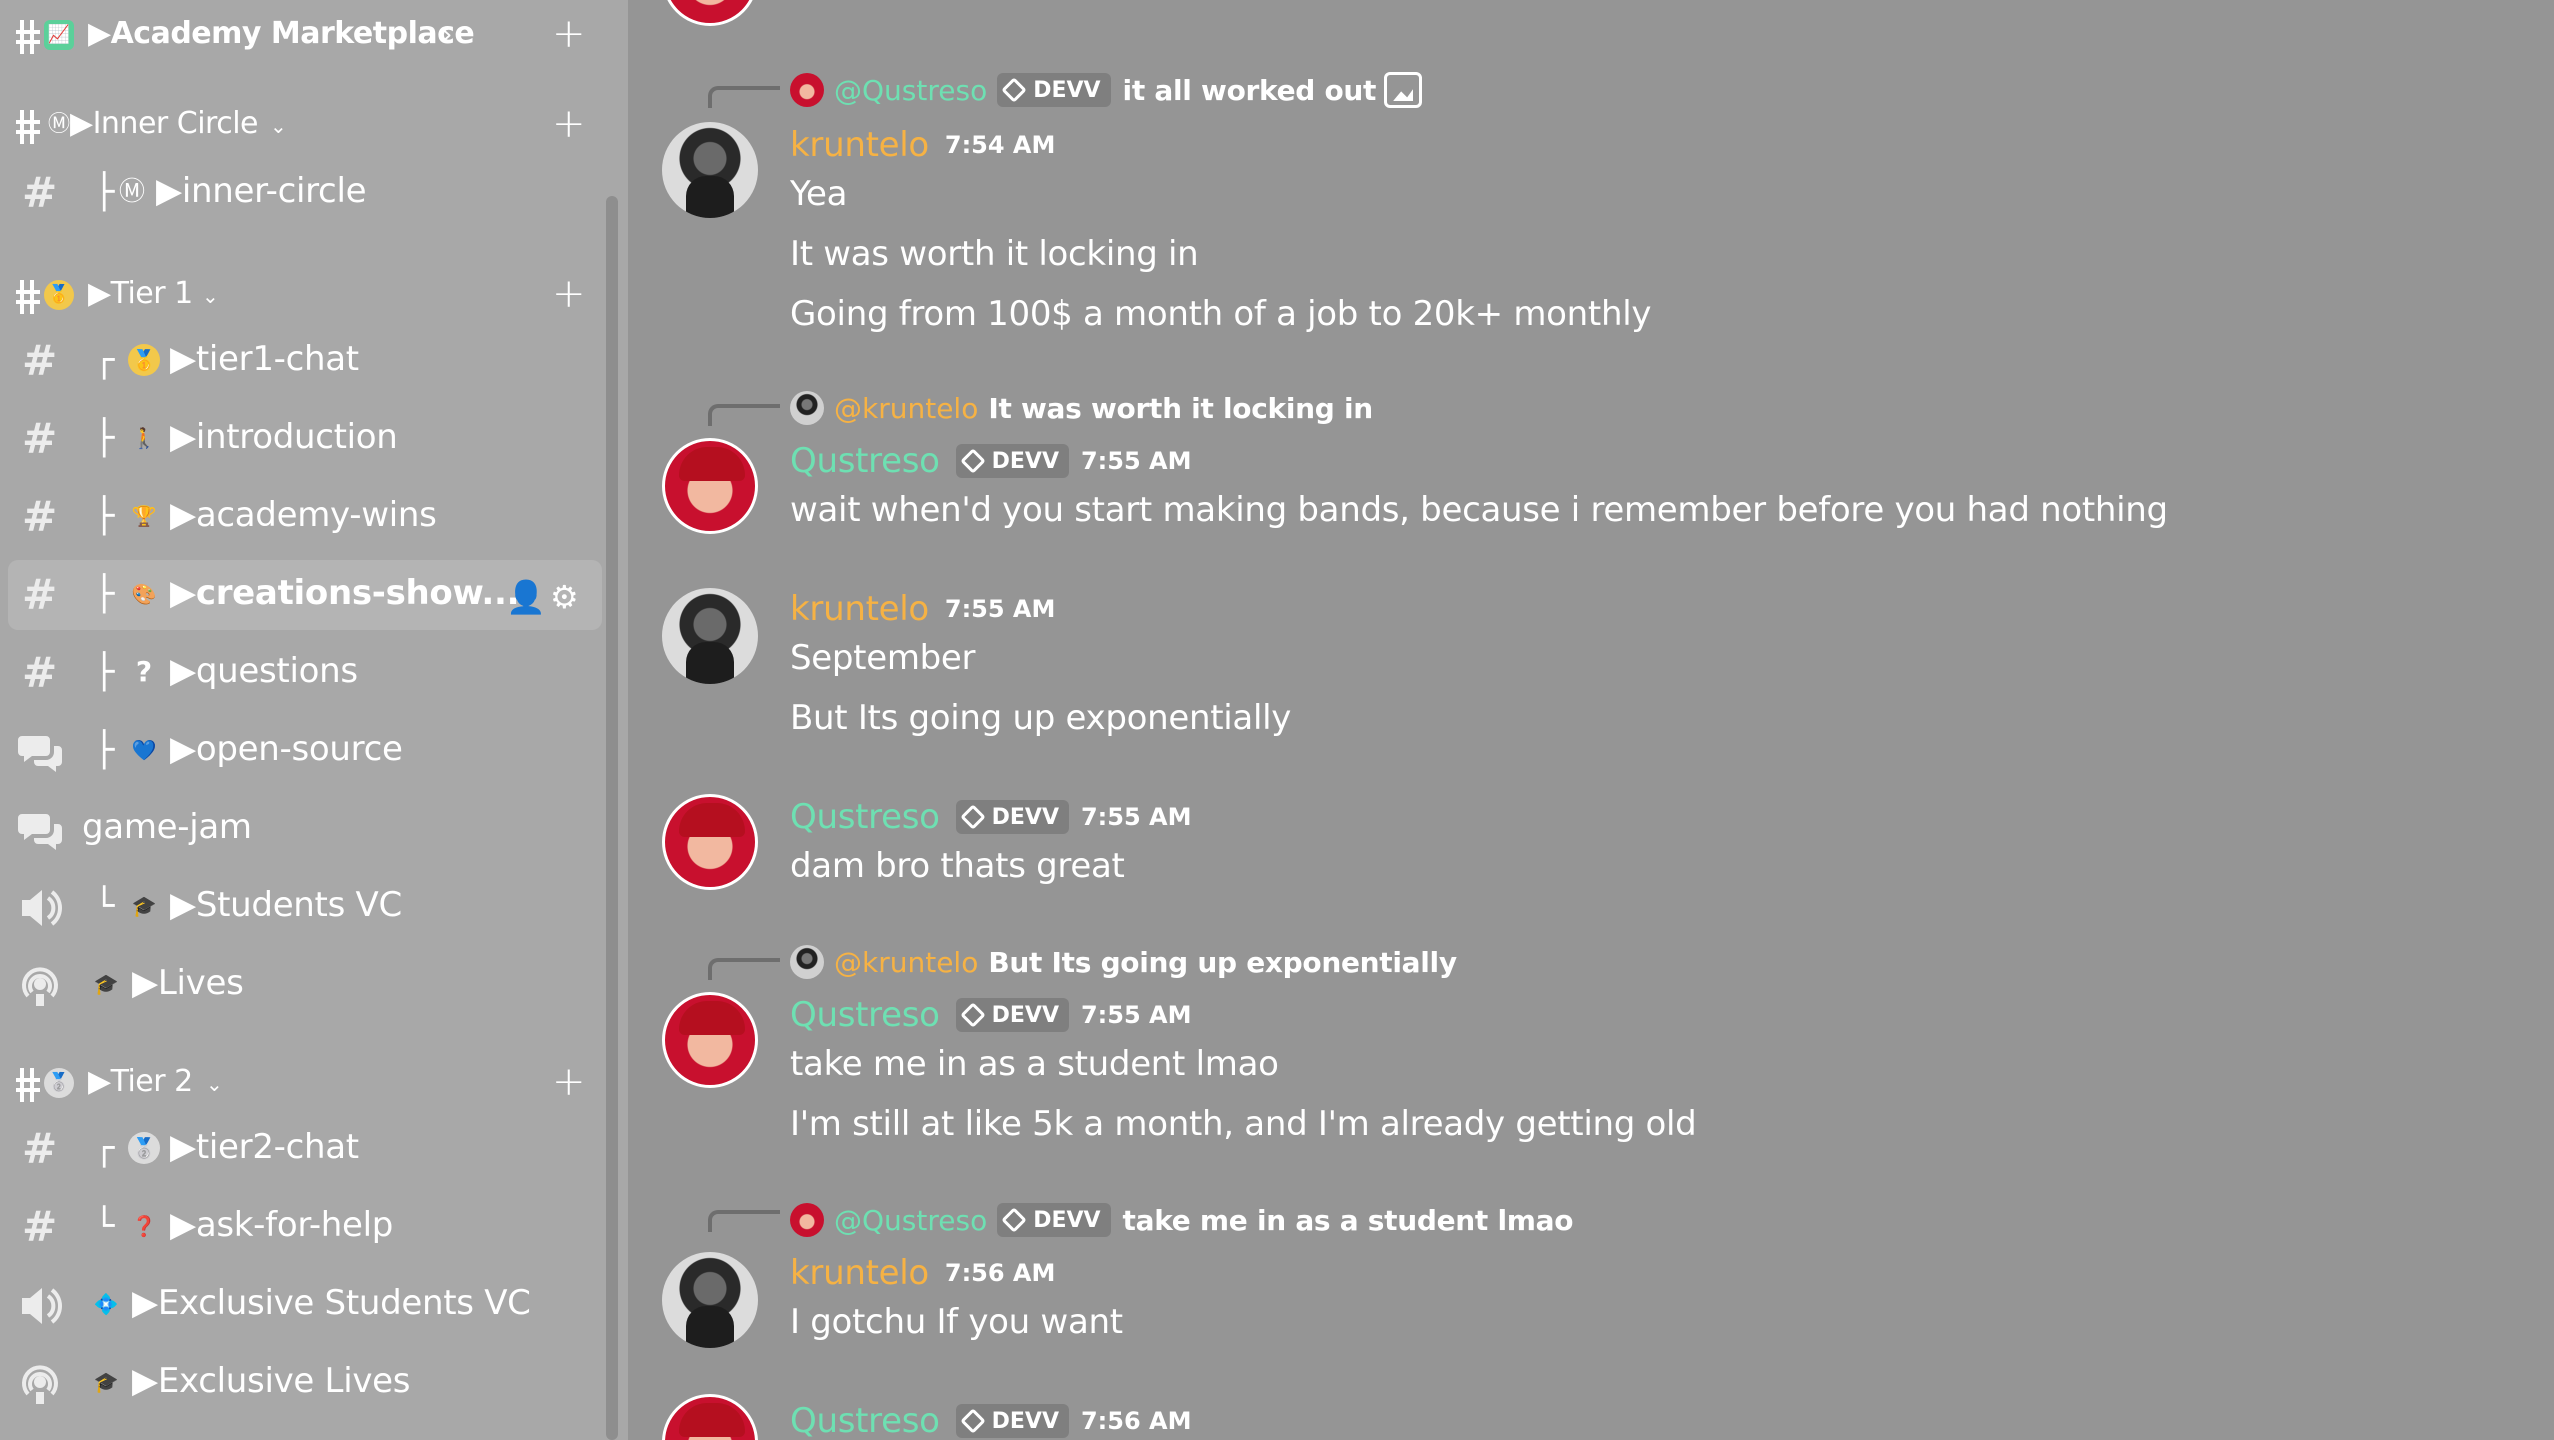 The image size is (2554, 1440). Describe the element at coordinates (282, 1225) in the screenshot. I see `channel-label: ▶ask-for-help` at that location.